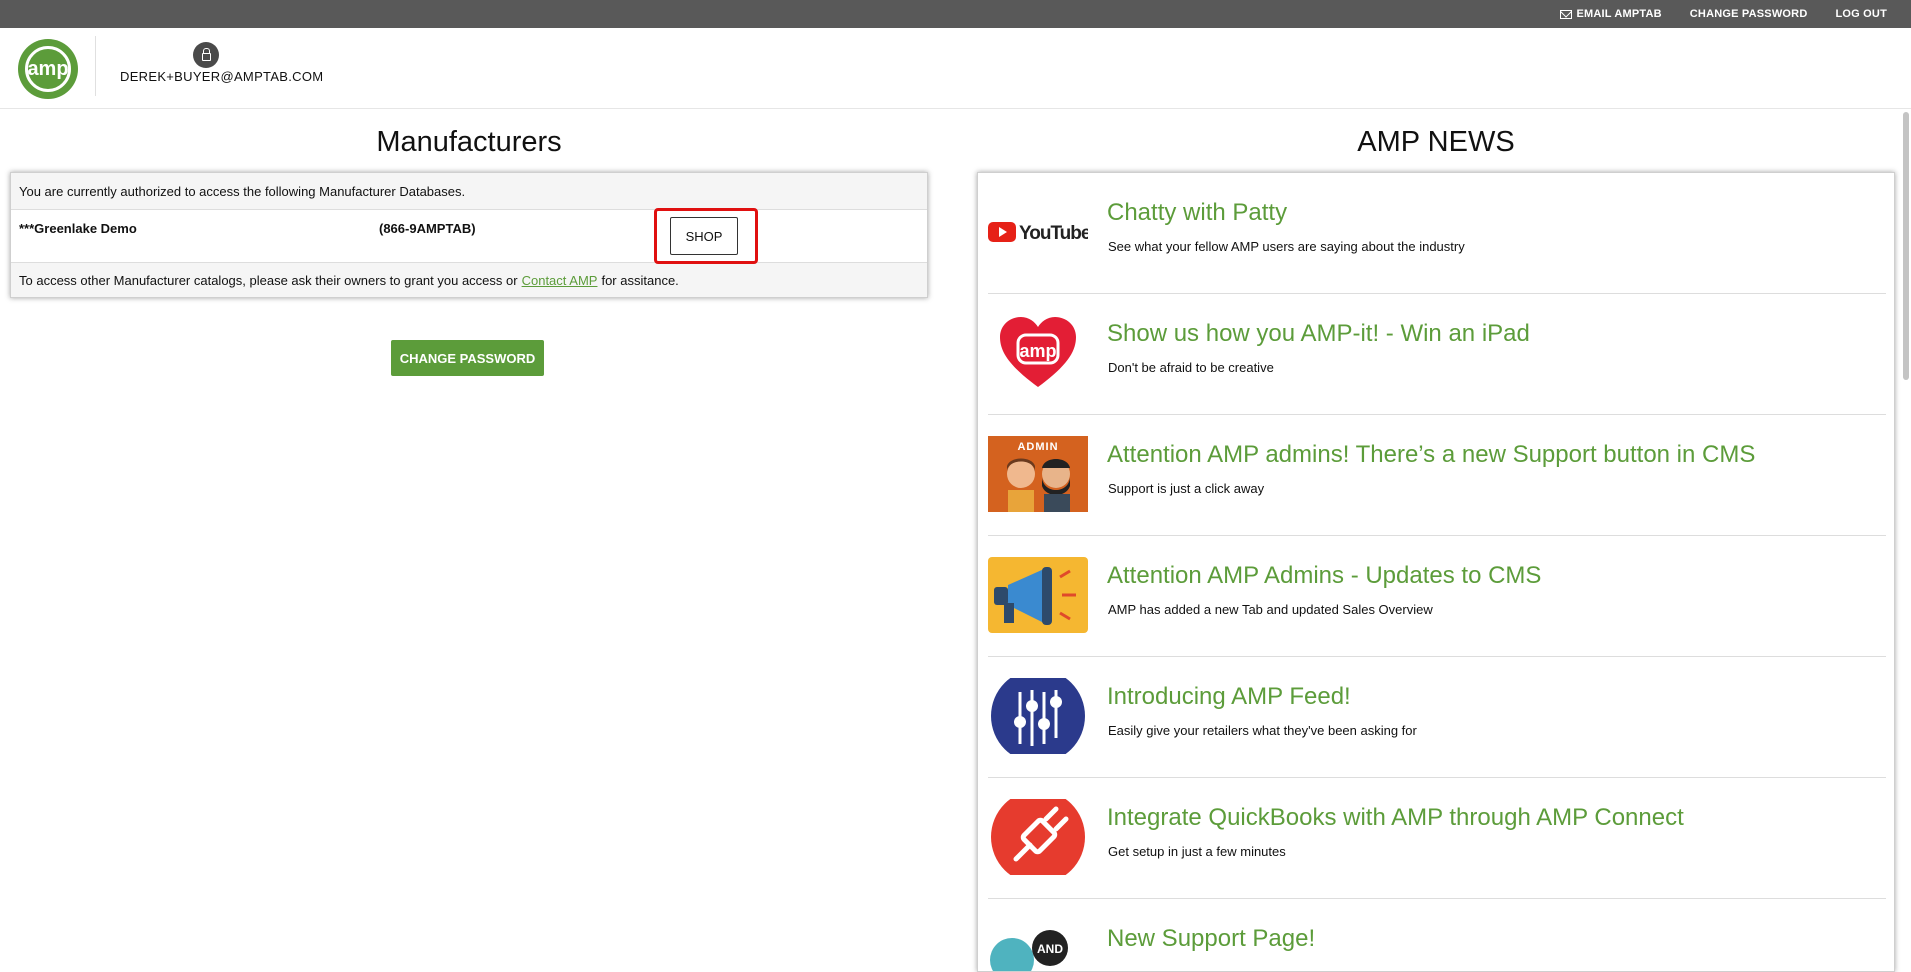 This screenshot has height=972, width=1911. Describe the element at coordinates (95, 66) in the screenshot. I see `header-divider` at that location.